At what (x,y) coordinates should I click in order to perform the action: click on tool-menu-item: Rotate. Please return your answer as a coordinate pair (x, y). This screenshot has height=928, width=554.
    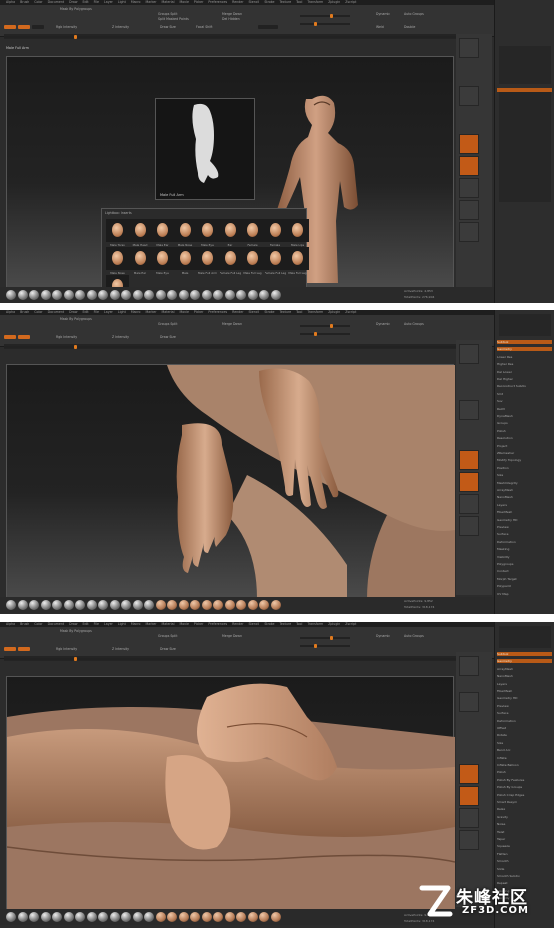
    Looking at the image, I should click on (524, 735).